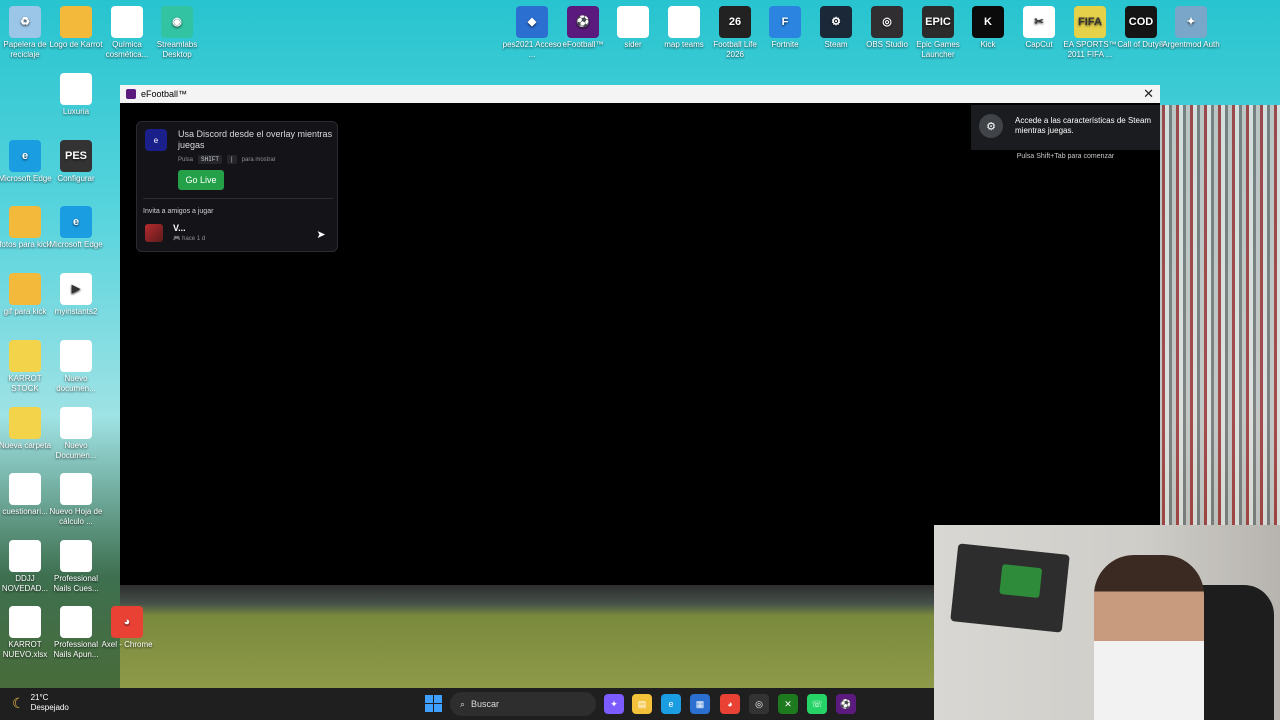 This screenshot has height=720, width=1280. Describe the element at coordinates (523, 704) in the screenshot. I see `taskbar-search: ⌕ Buscar` at that location.